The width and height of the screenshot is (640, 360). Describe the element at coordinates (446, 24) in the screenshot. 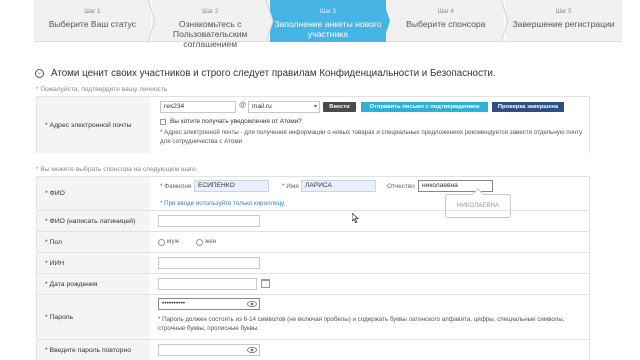

I see `step-title: Выберите спонсора` at that location.